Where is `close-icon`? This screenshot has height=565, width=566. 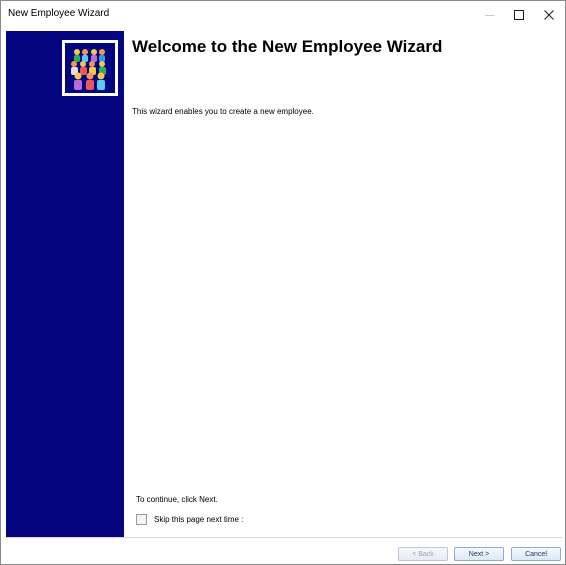 close-icon is located at coordinates (549, 15).